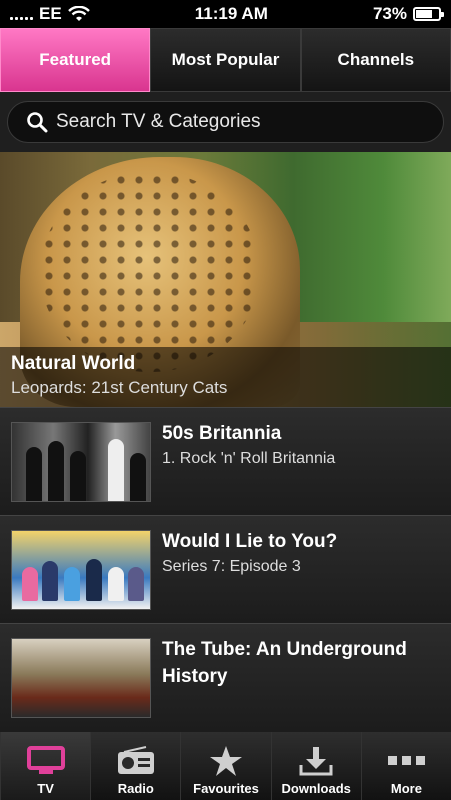  What do you see at coordinates (135, 760) in the screenshot?
I see `radio-icon` at bounding box center [135, 760].